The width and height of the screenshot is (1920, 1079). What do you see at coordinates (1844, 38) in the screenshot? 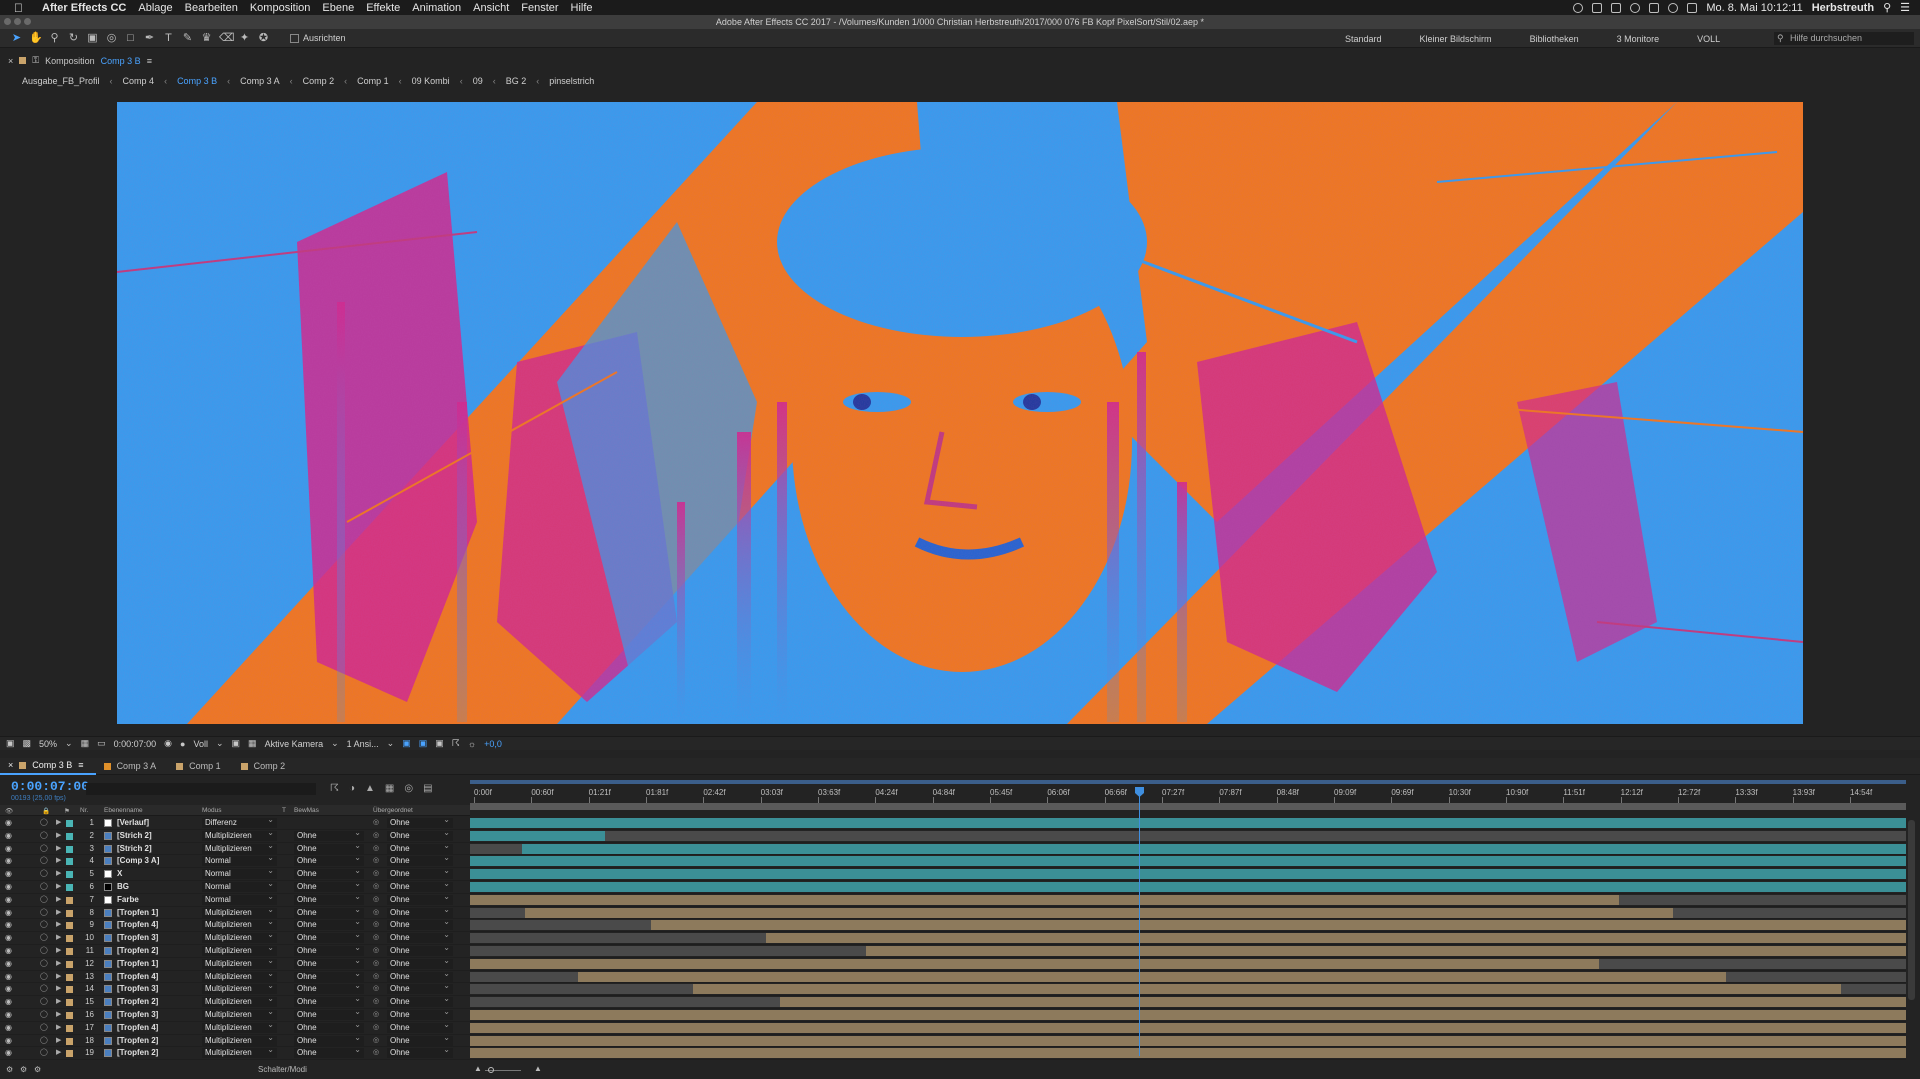
I see `help-search-input: ⚲ Hilfe durchsuchen` at bounding box center [1844, 38].